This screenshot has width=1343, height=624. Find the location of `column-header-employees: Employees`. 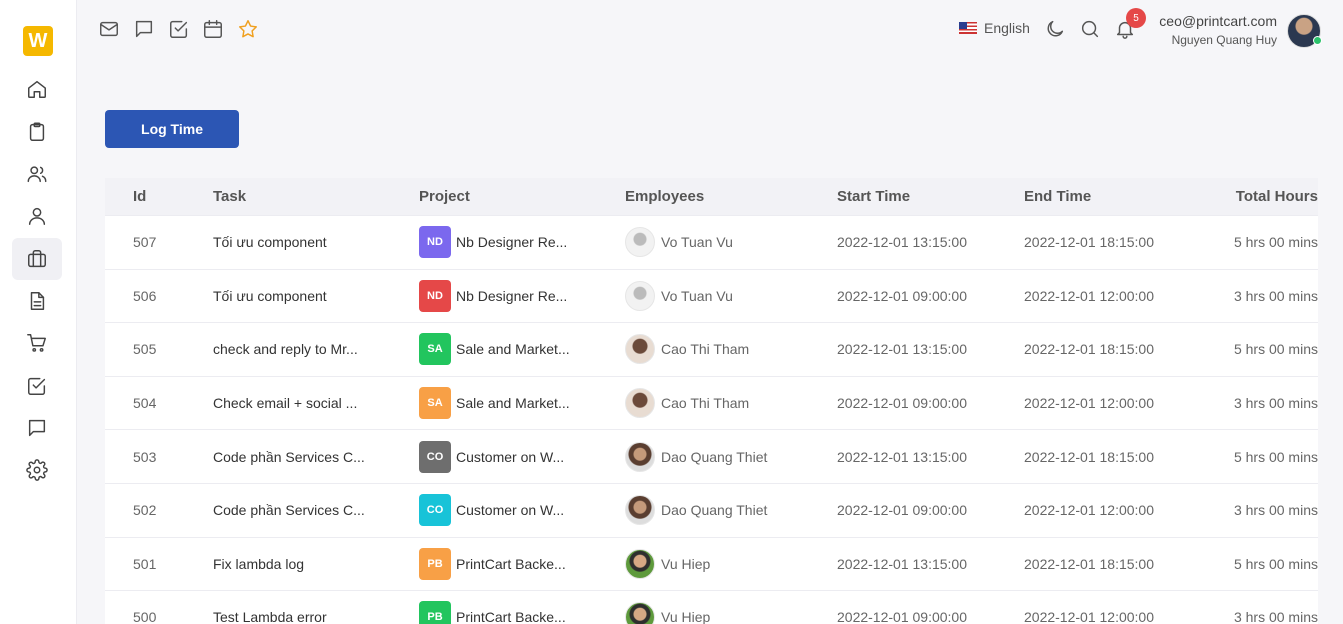

column-header-employees: Employees is located at coordinates (731, 196).